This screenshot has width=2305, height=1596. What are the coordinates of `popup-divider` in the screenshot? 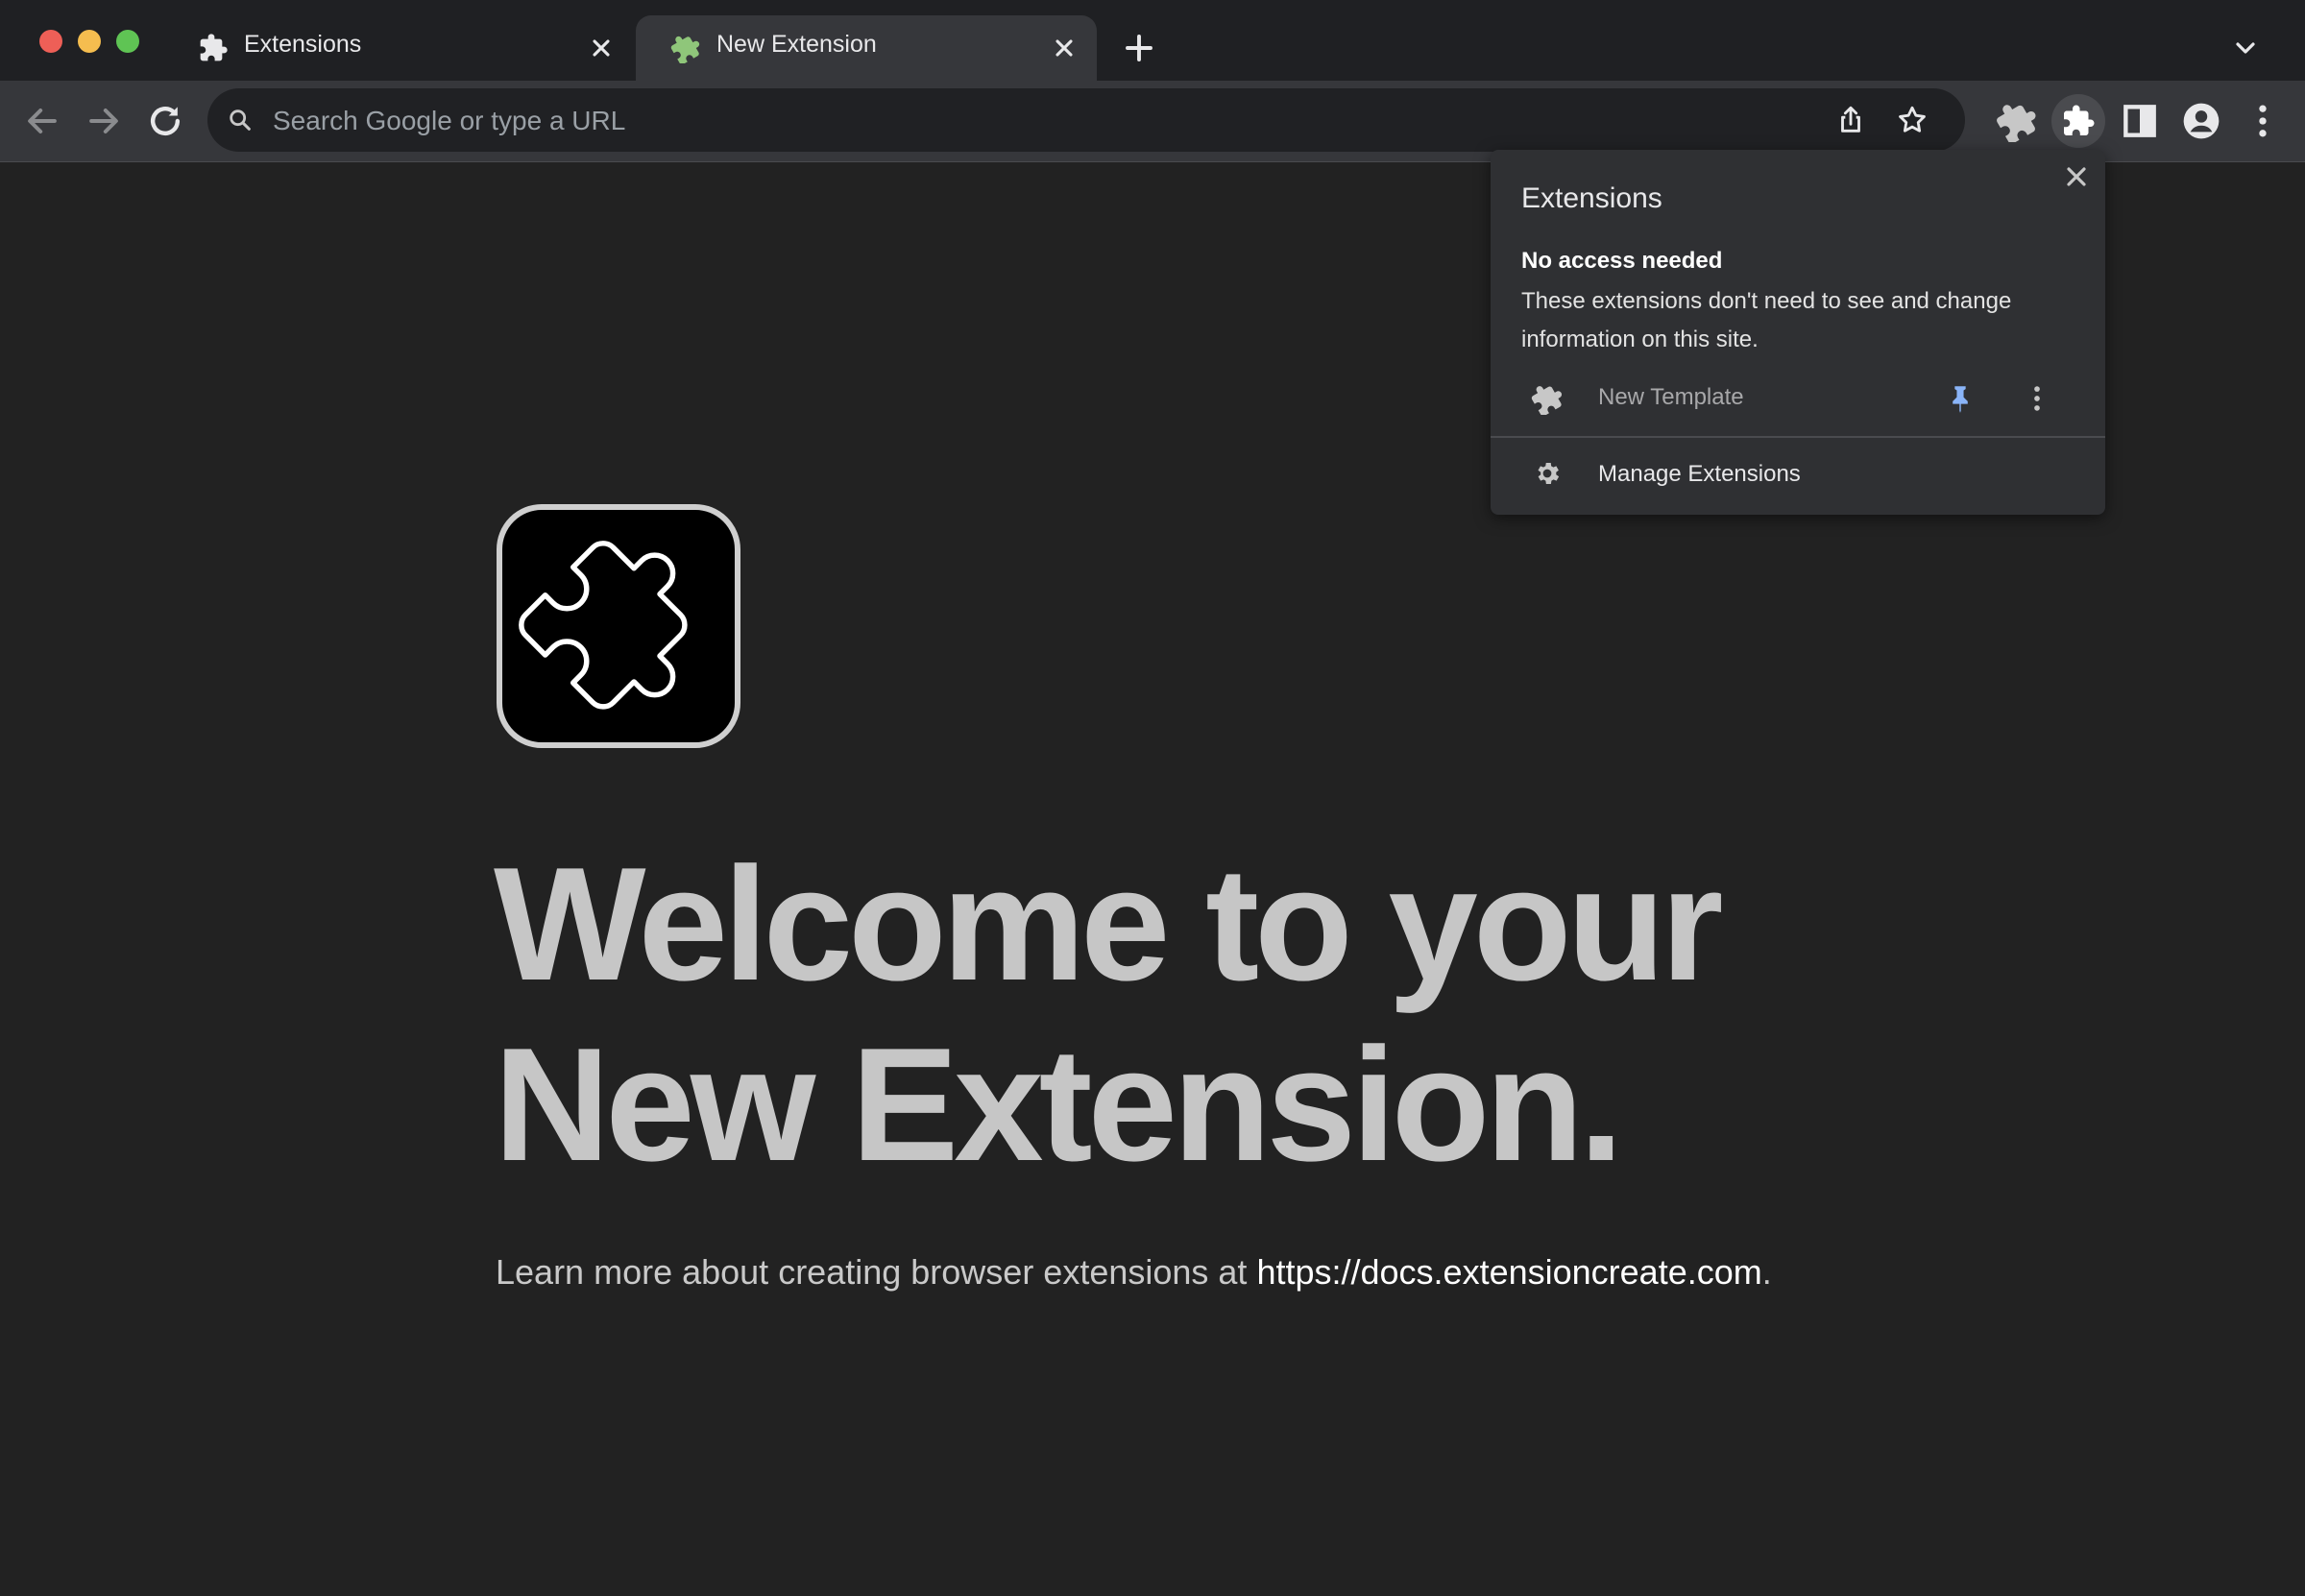 It's located at (1798, 437).